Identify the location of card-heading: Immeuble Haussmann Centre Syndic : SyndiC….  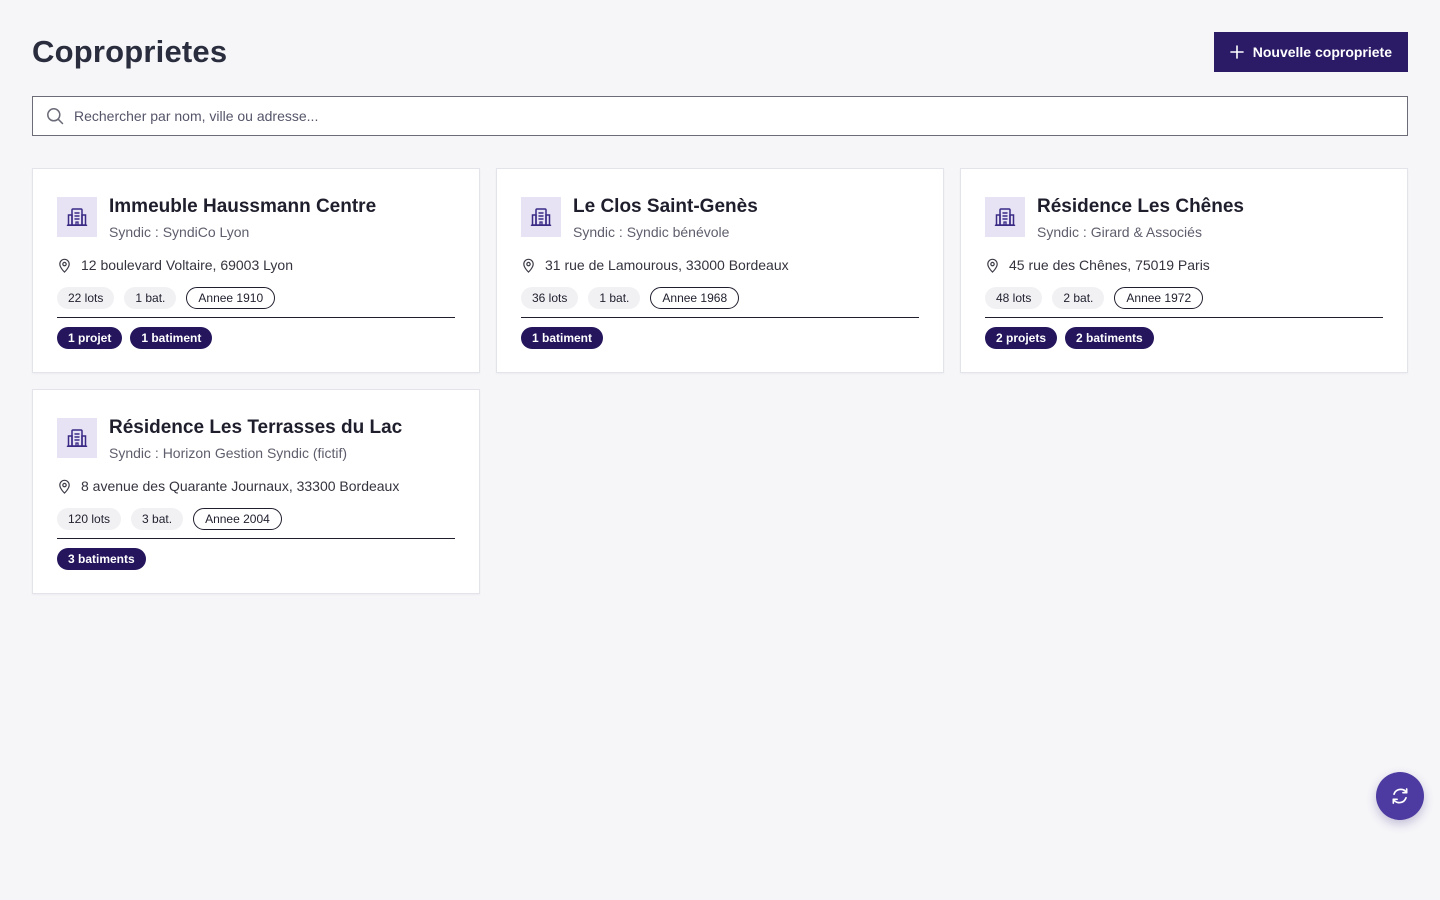
(243, 218).